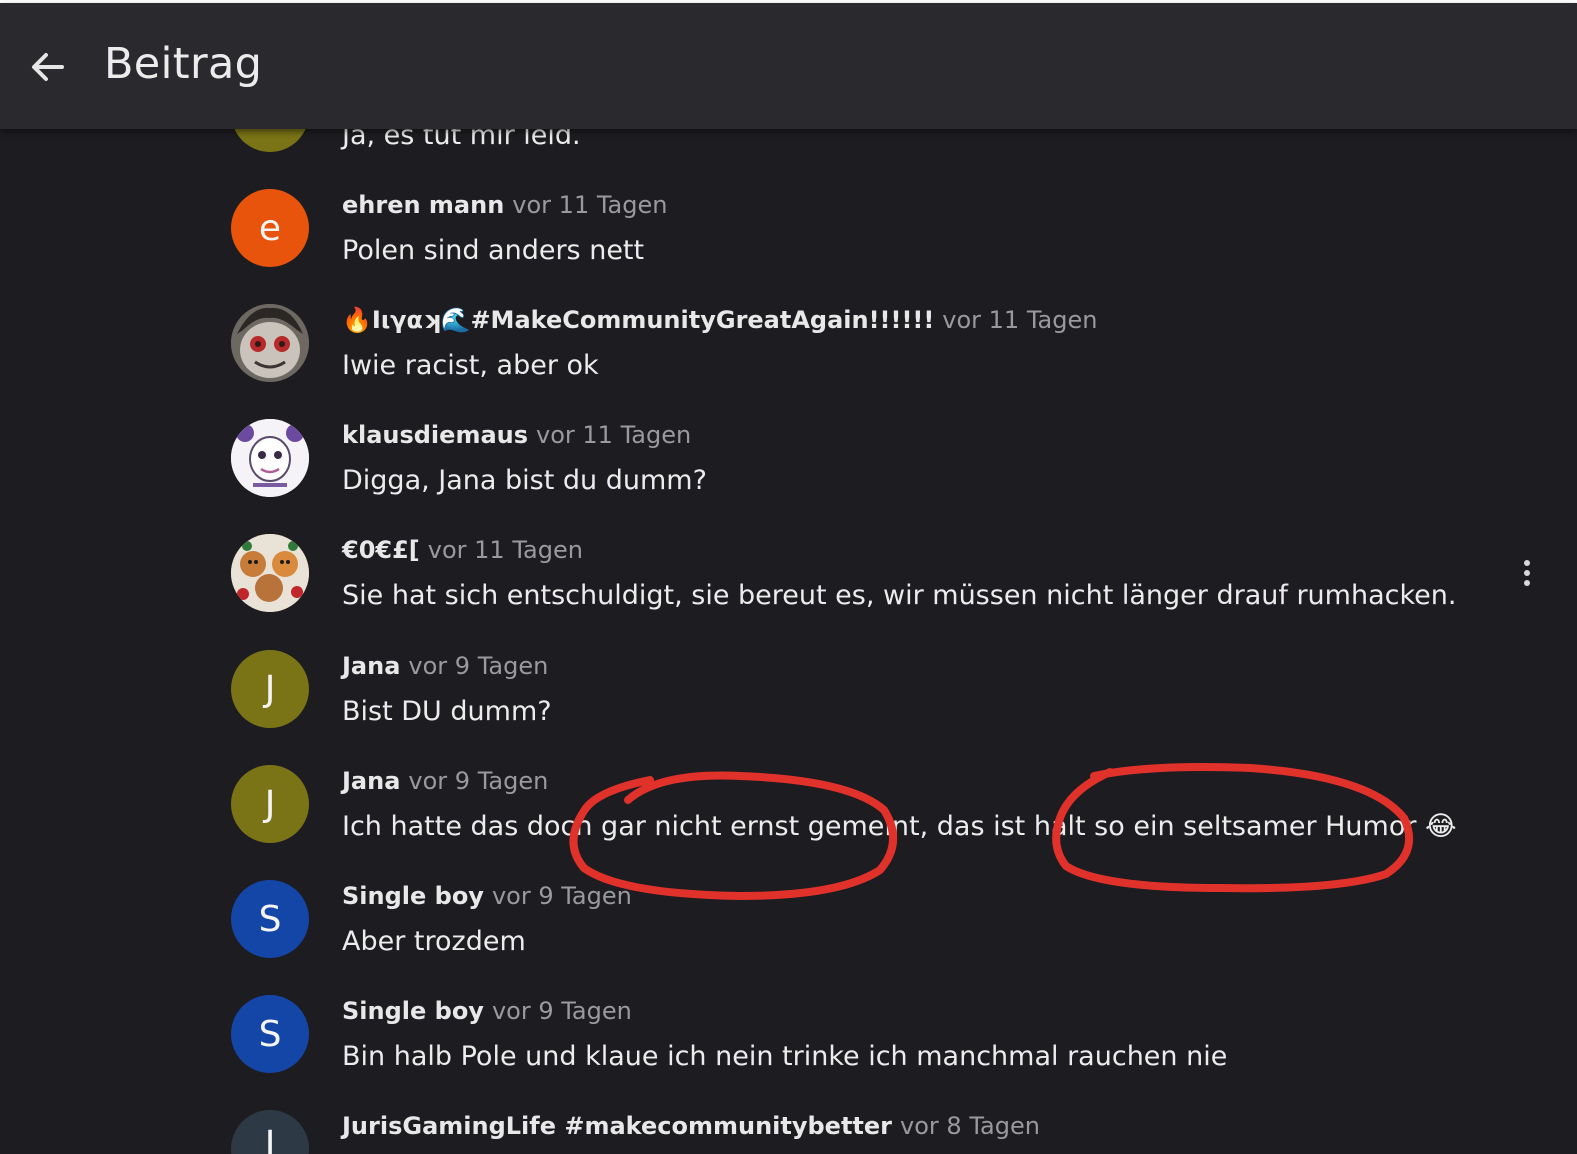 This screenshot has width=1577, height=1154. Describe the element at coordinates (638, 320) in the screenshot. I see `comment-author: 🔥Iιγαʞ🌊#MakeCommunityGreatAgain!!!!!!` at that location.